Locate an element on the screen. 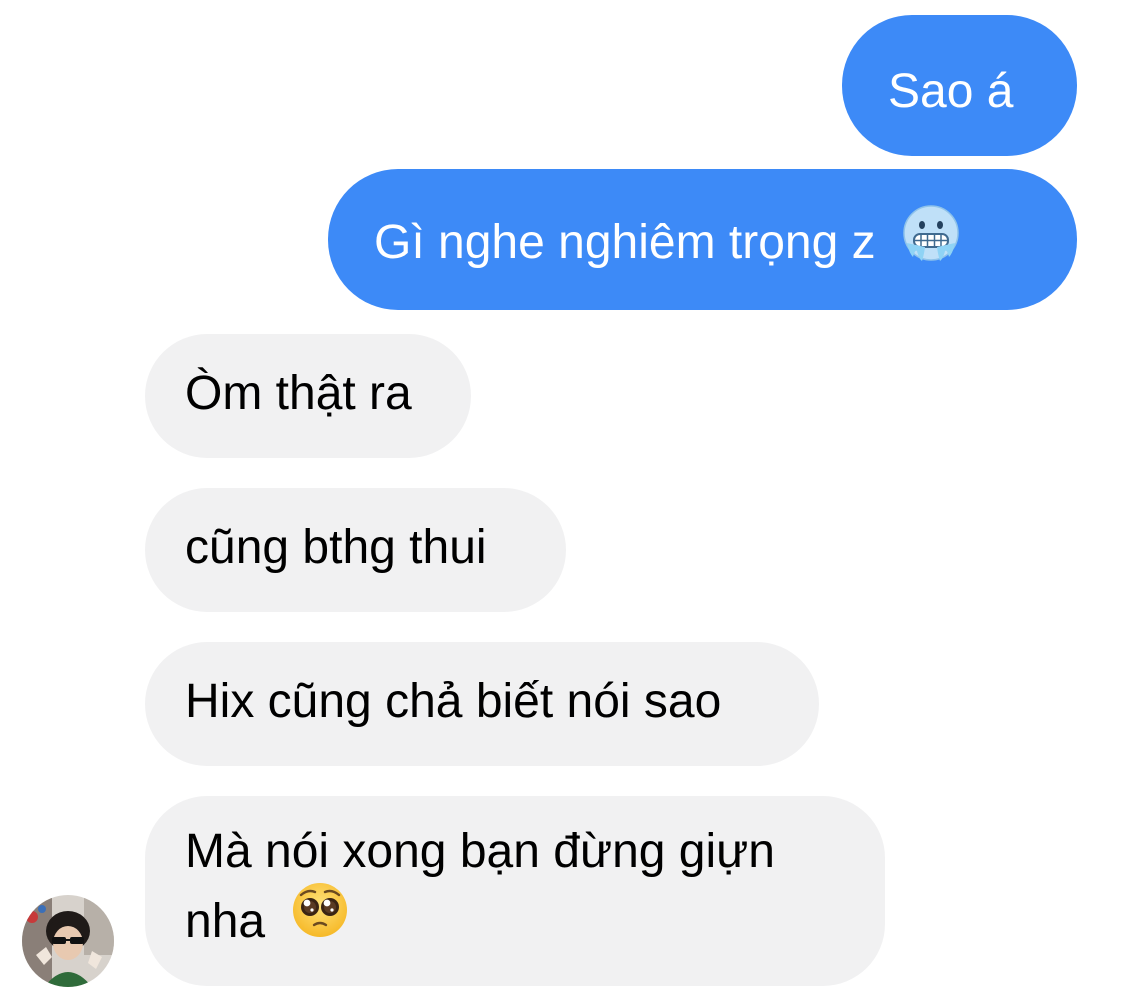 This screenshot has height=999, width=1125. contact-avatar is located at coordinates (68, 941).